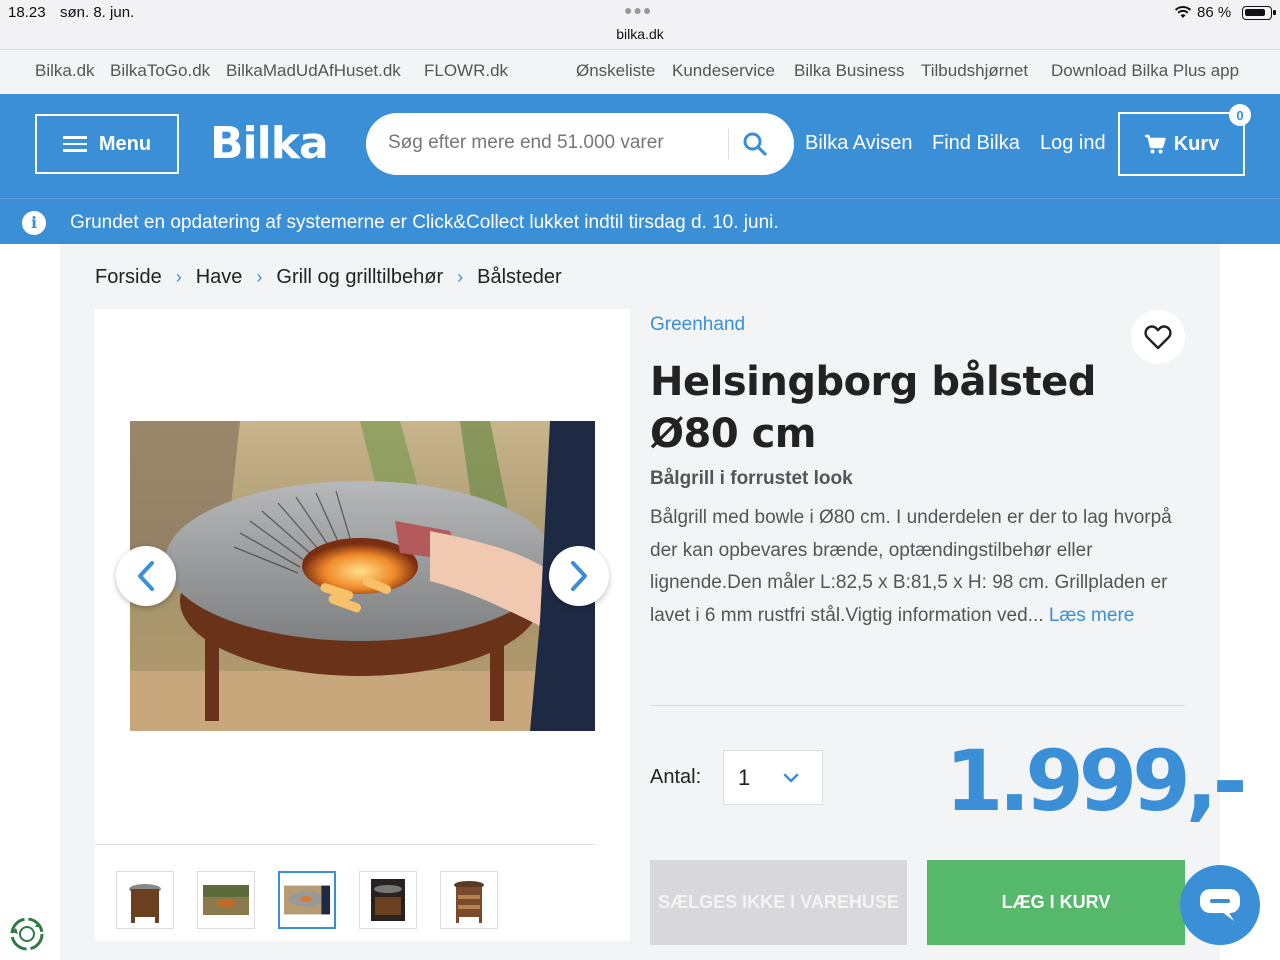 This screenshot has height=960, width=1280. What do you see at coordinates (1056, 902) in the screenshot?
I see `add-to-cart-button: LÆG I KURV` at bounding box center [1056, 902].